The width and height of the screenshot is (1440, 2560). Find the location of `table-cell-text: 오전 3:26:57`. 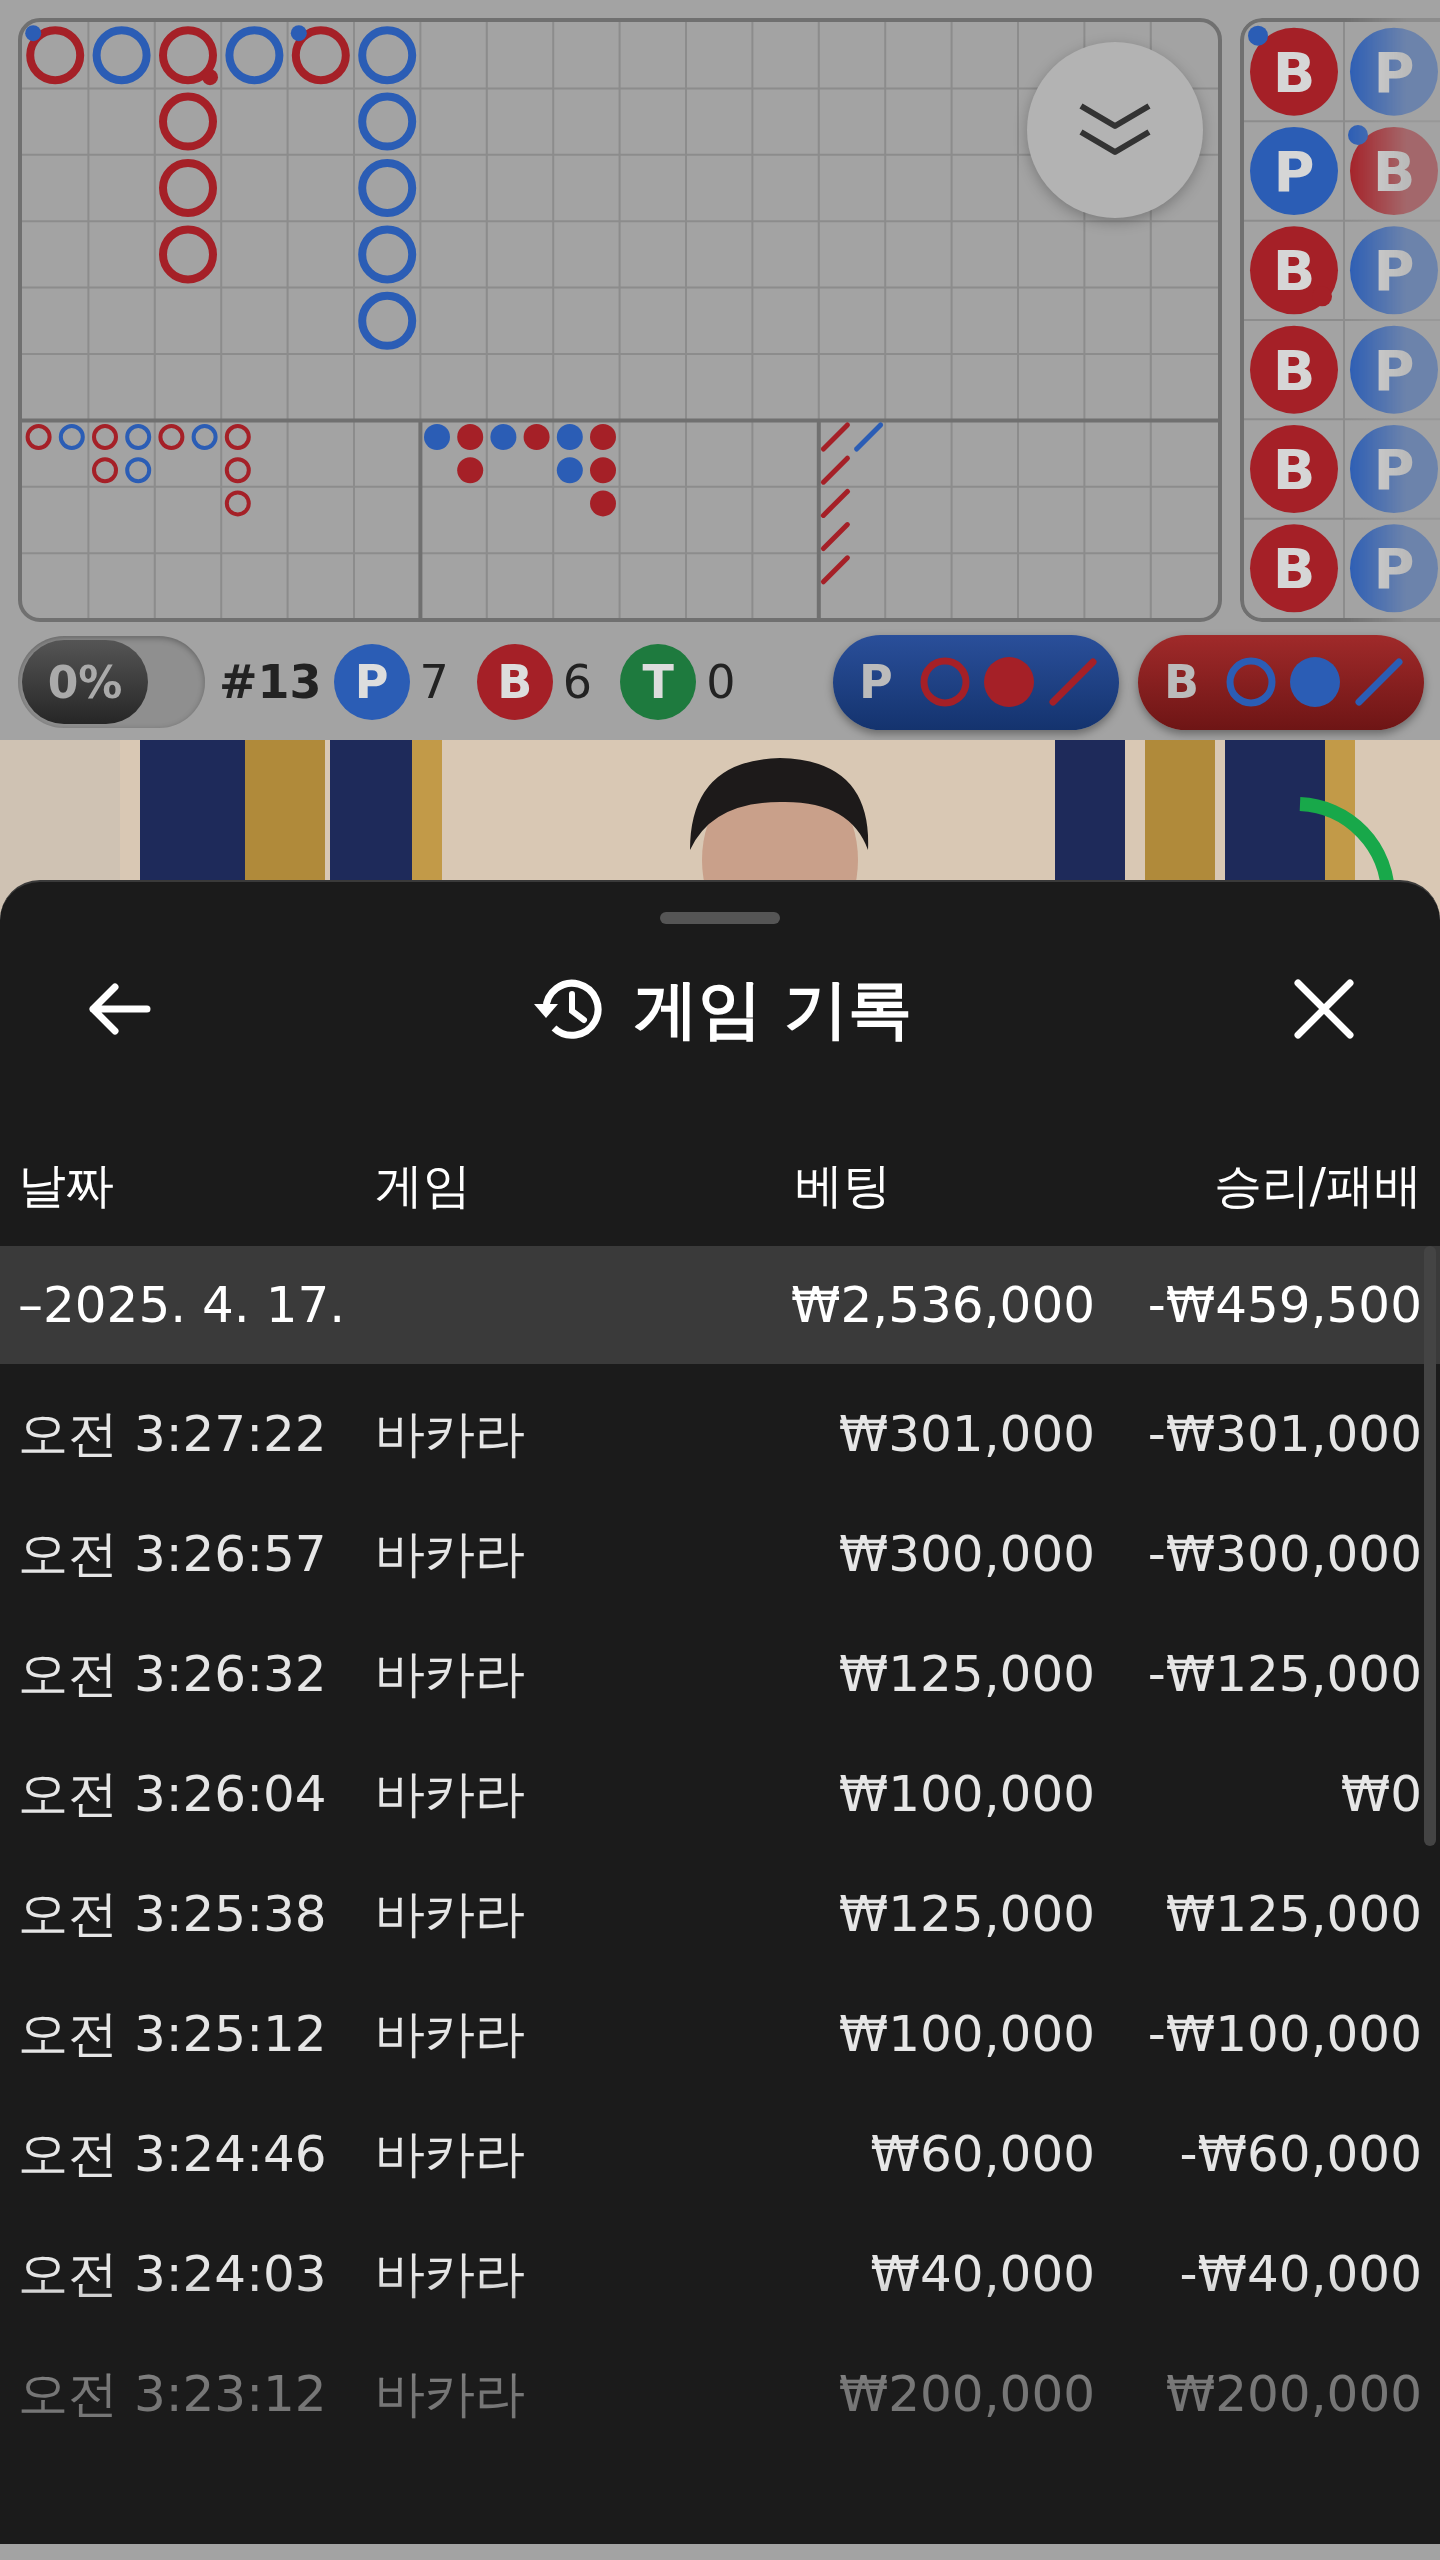

table-cell-text: 오전 3:26:57 is located at coordinates (173, 1554).